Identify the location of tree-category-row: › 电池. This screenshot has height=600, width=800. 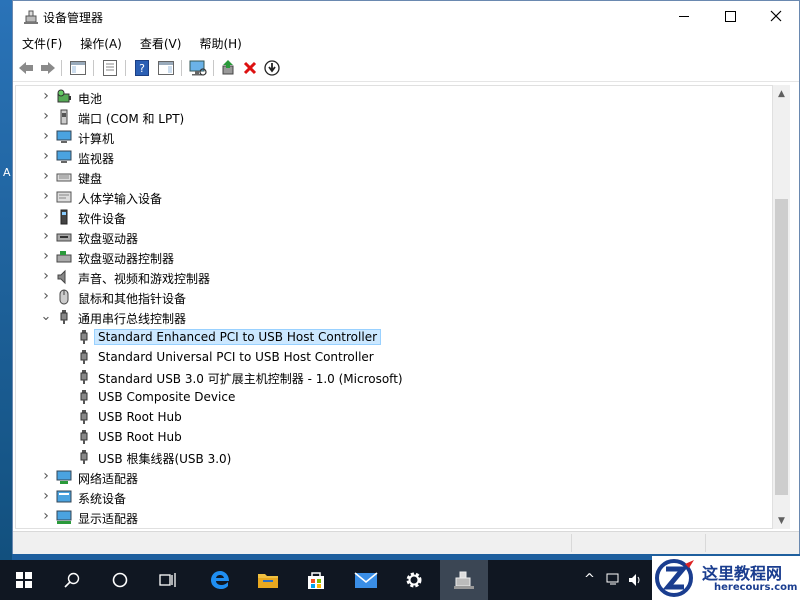
(394, 97).